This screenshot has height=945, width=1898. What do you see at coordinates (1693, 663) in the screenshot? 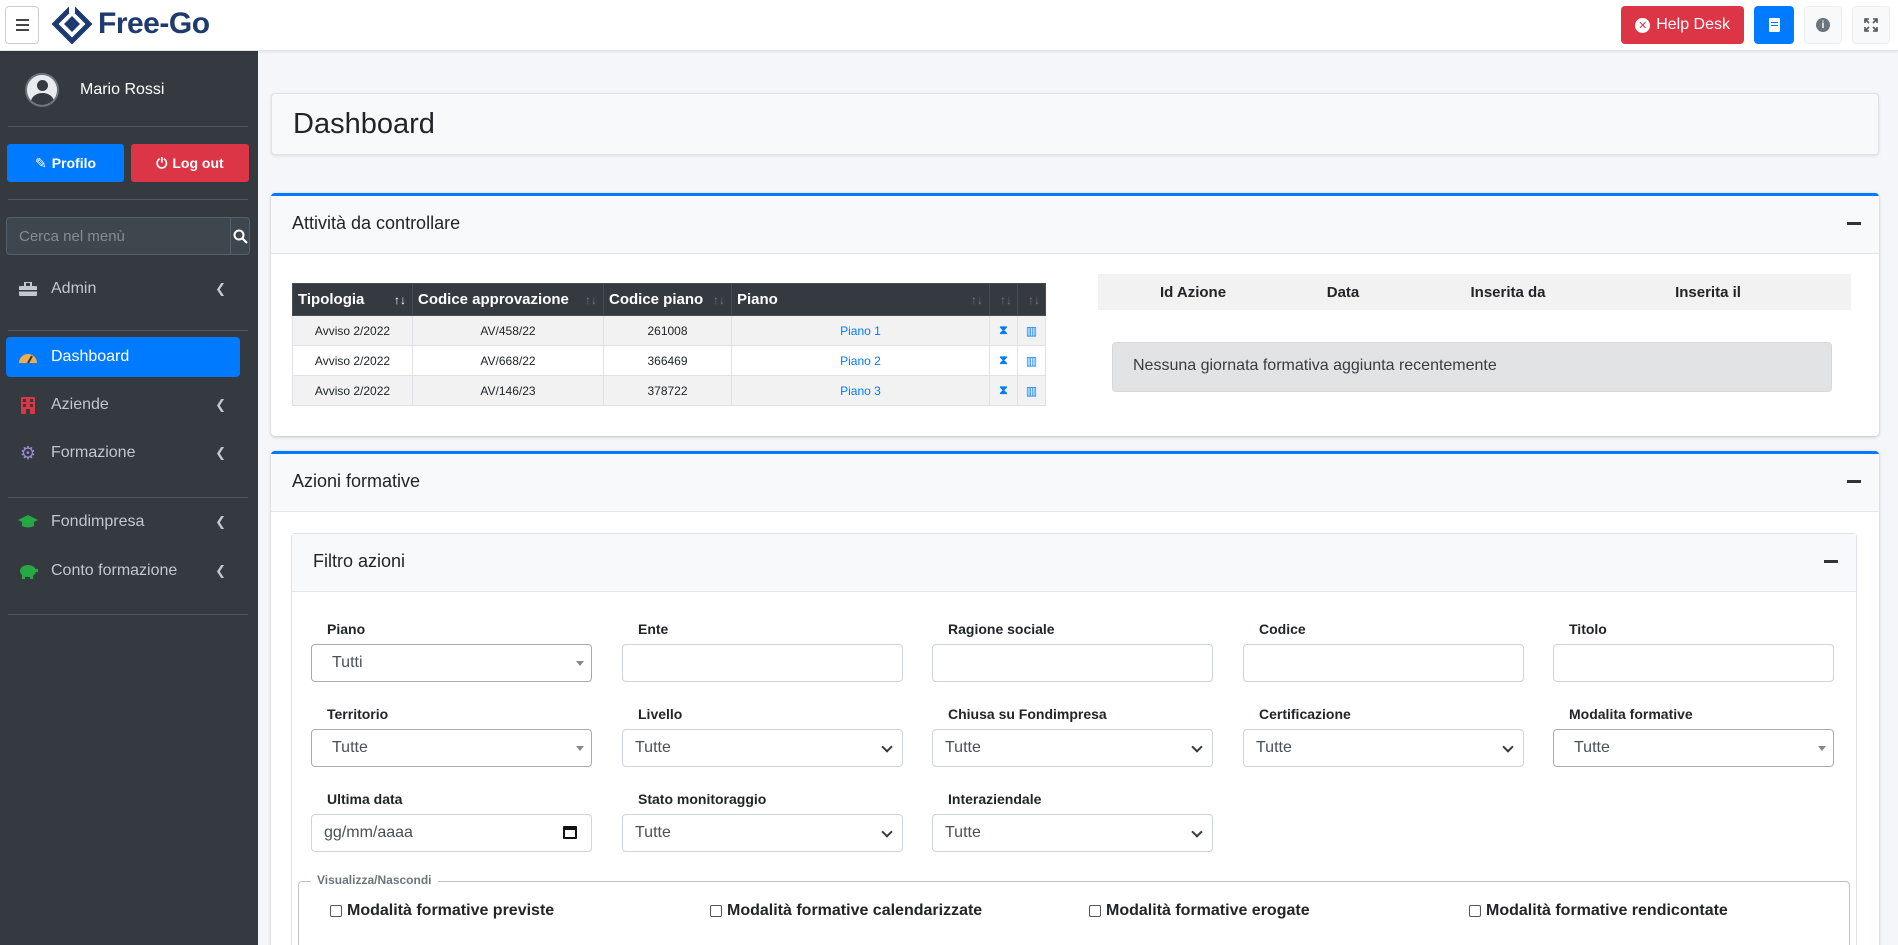
I see `titolo-input` at bounding box center [1693, 663].